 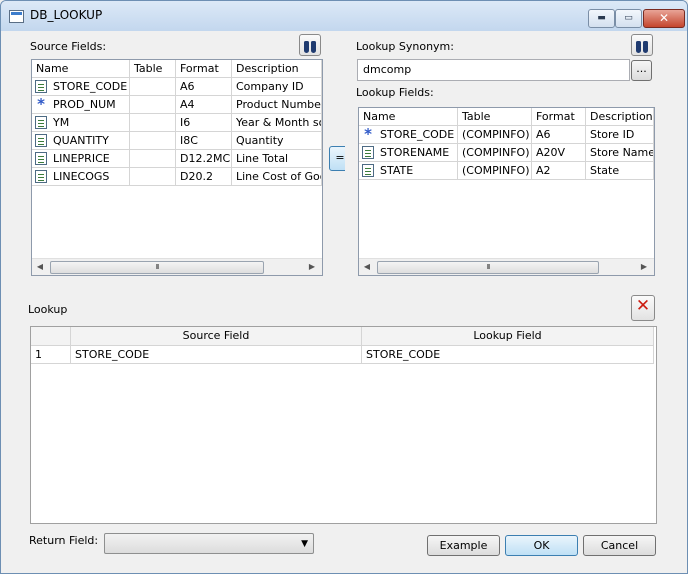 I want to click on lookup-row: 1 STORE_CODE STORE_CODE, so click(x=342, y=355).